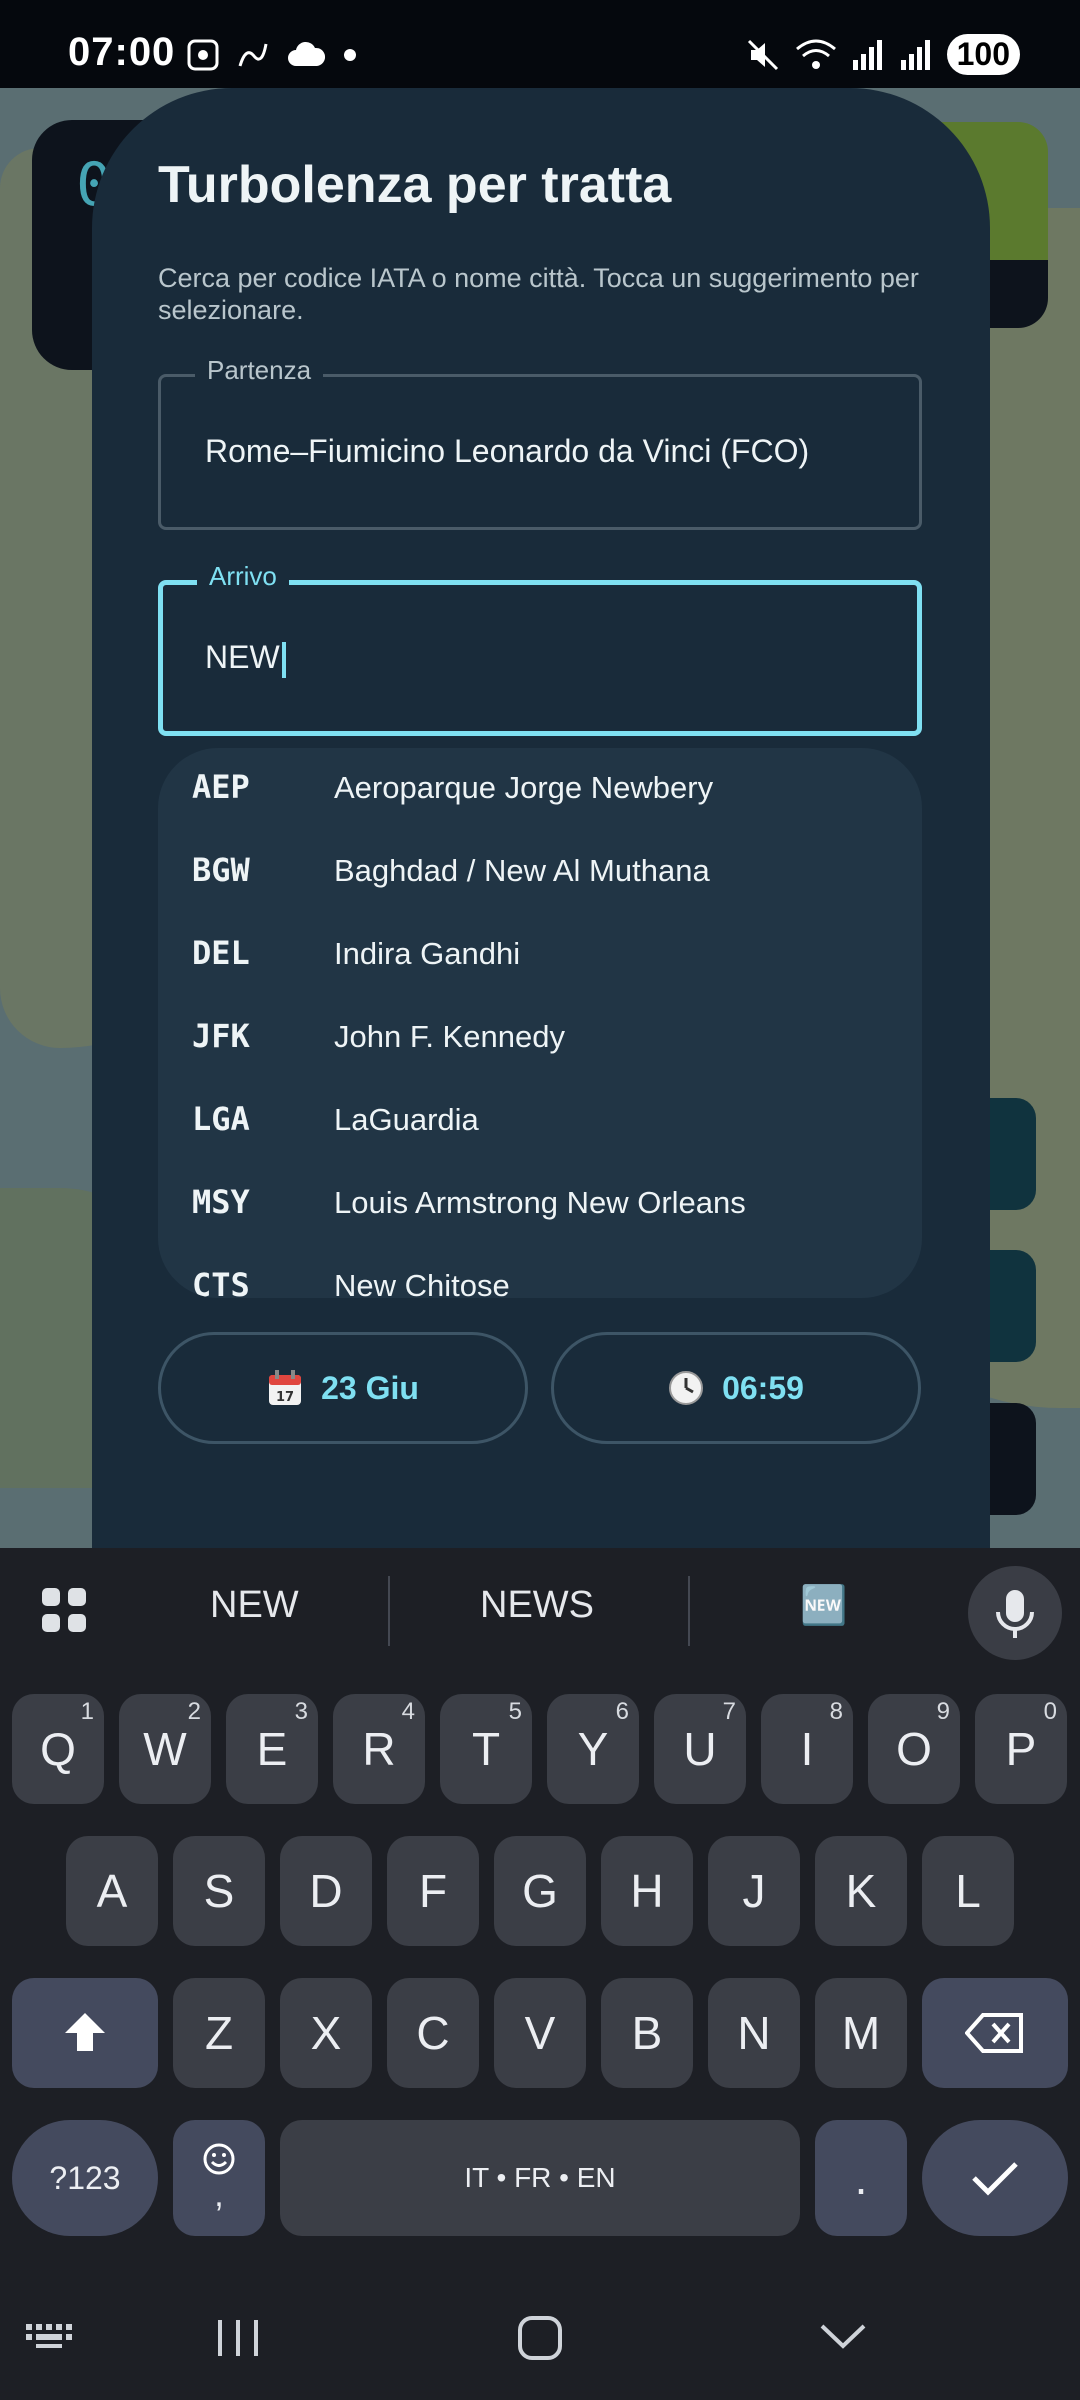 The height and width of the screenshot is (2400, 1080). What do you see at coordinates (540, 2033) in the screenshot?
I see `key-v: V` at bounding box center [540, 2033].